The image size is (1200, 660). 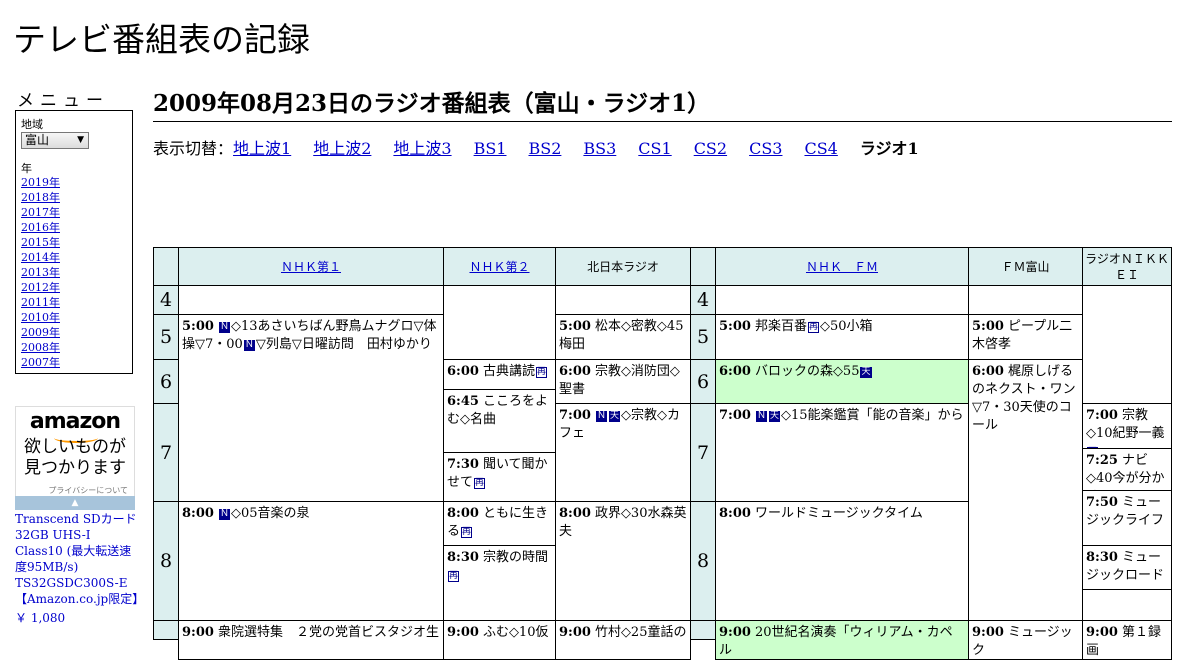 What do you see at coordinates (342, 148) in the screenshot?
I see `switch-link-terrestrial2: 地上波2` at bounding box center [342, 148].